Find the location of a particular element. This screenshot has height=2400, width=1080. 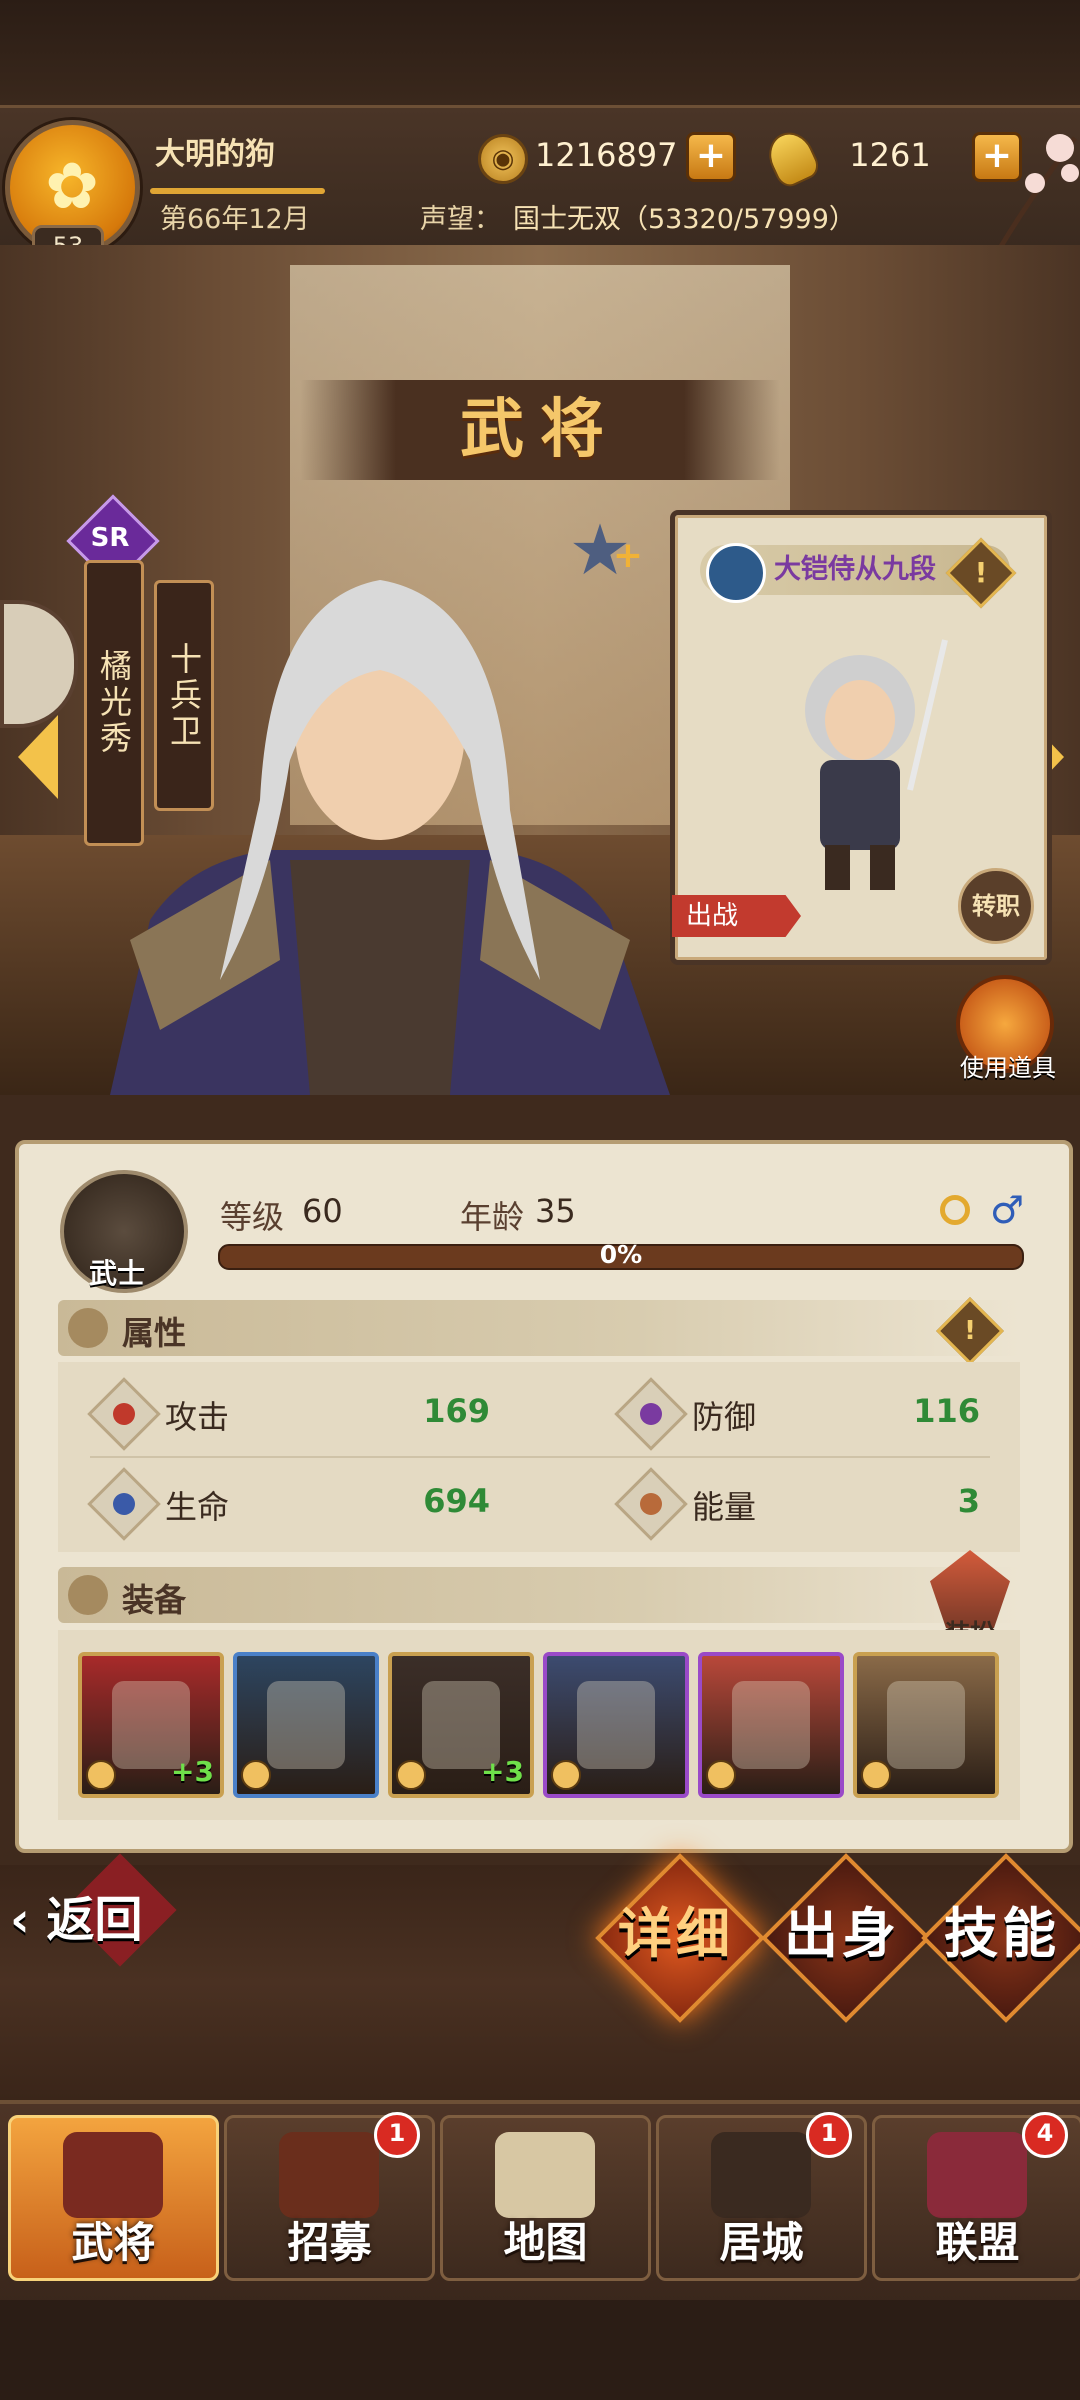

attributes-header is located at coordinates (539, 1328).